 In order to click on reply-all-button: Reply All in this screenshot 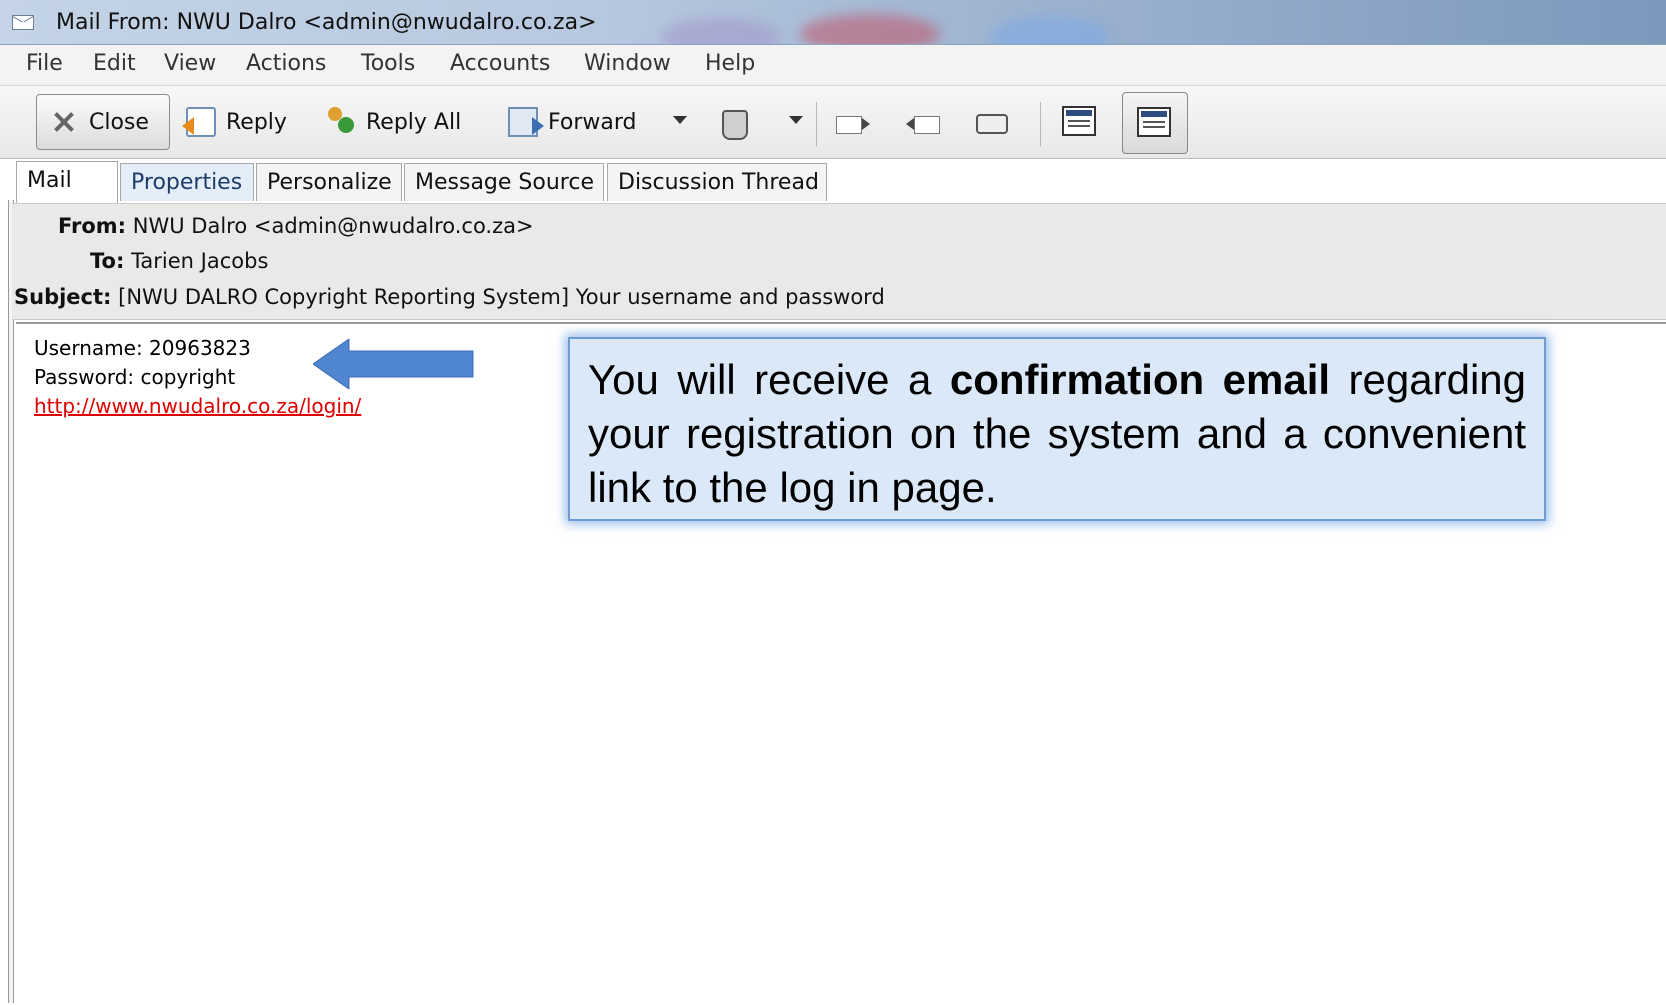, I will do `click(393, 122)`.